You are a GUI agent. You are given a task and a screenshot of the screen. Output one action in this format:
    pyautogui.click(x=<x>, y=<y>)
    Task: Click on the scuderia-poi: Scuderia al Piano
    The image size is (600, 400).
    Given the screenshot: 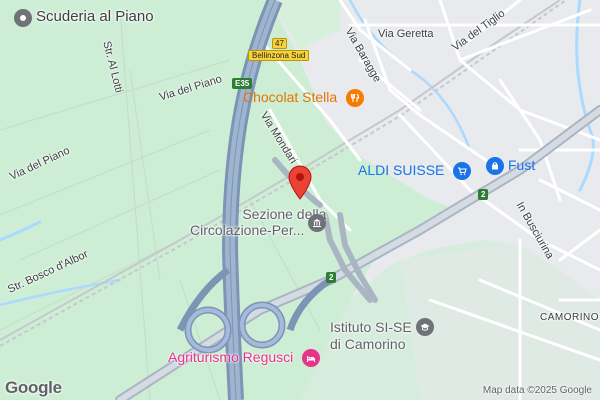 What is the action you would take?
    pyautogui.click(x=84, y=17)
    